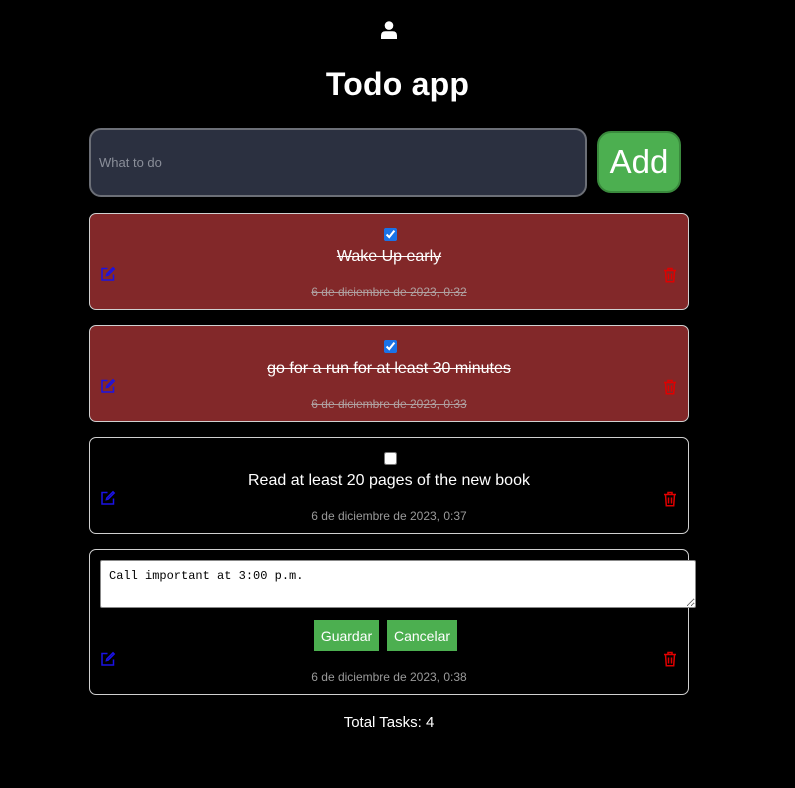 Image resolution: width=795 pixels, height=788 pixels. I want to click on todo-date: 6 de diciembre de 2023, 0:38, so click(389, 677).